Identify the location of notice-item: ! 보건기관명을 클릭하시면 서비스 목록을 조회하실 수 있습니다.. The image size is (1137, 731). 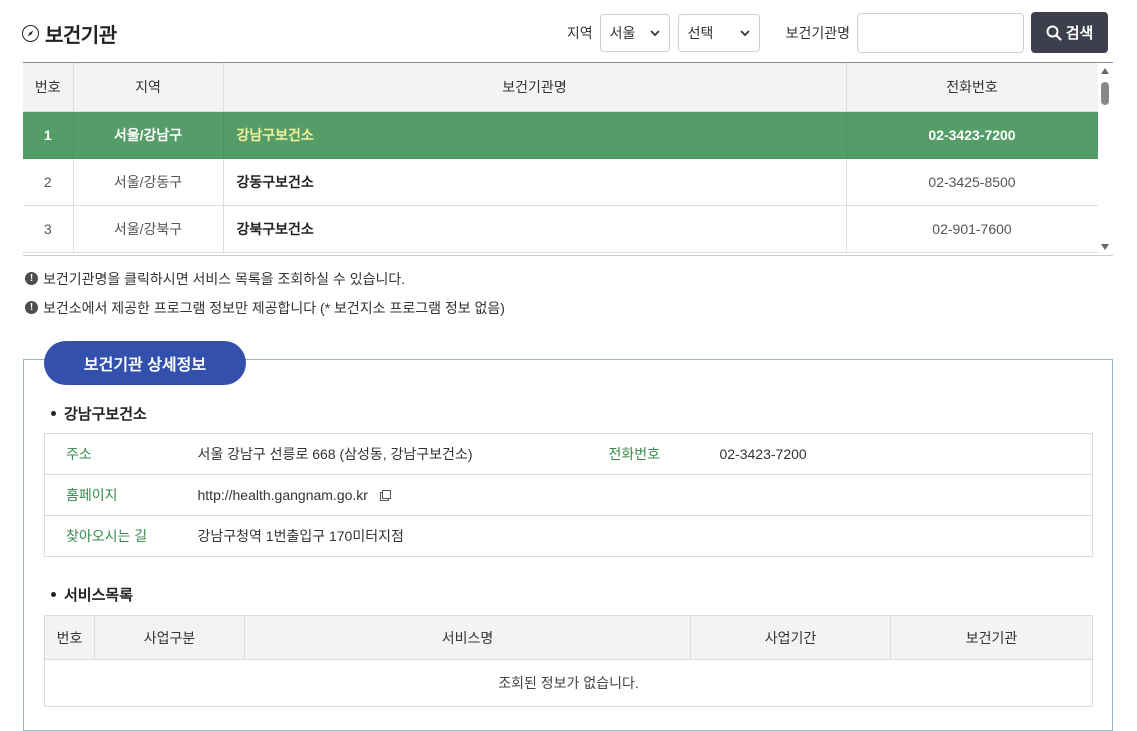
(265, 278).